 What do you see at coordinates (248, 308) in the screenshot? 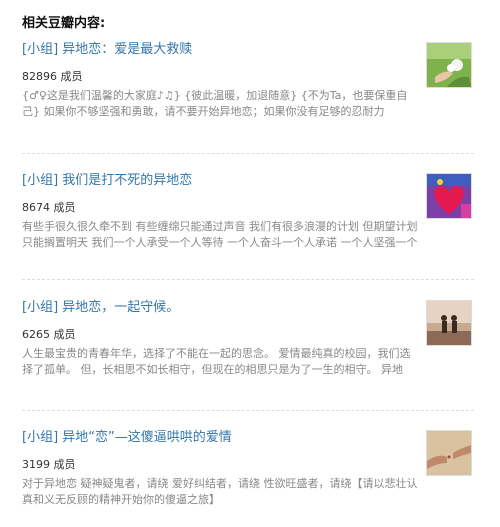
I see `group-title: [小组] 异地恋，一起守候。` at bounding box center [248, 308].